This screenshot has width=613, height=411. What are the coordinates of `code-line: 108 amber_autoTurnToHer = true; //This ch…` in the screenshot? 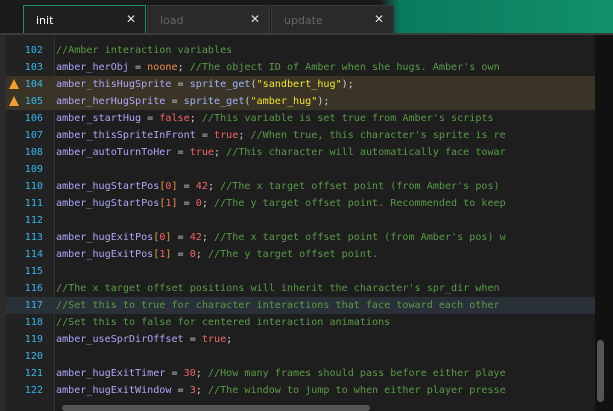 It's located at (300, 152).